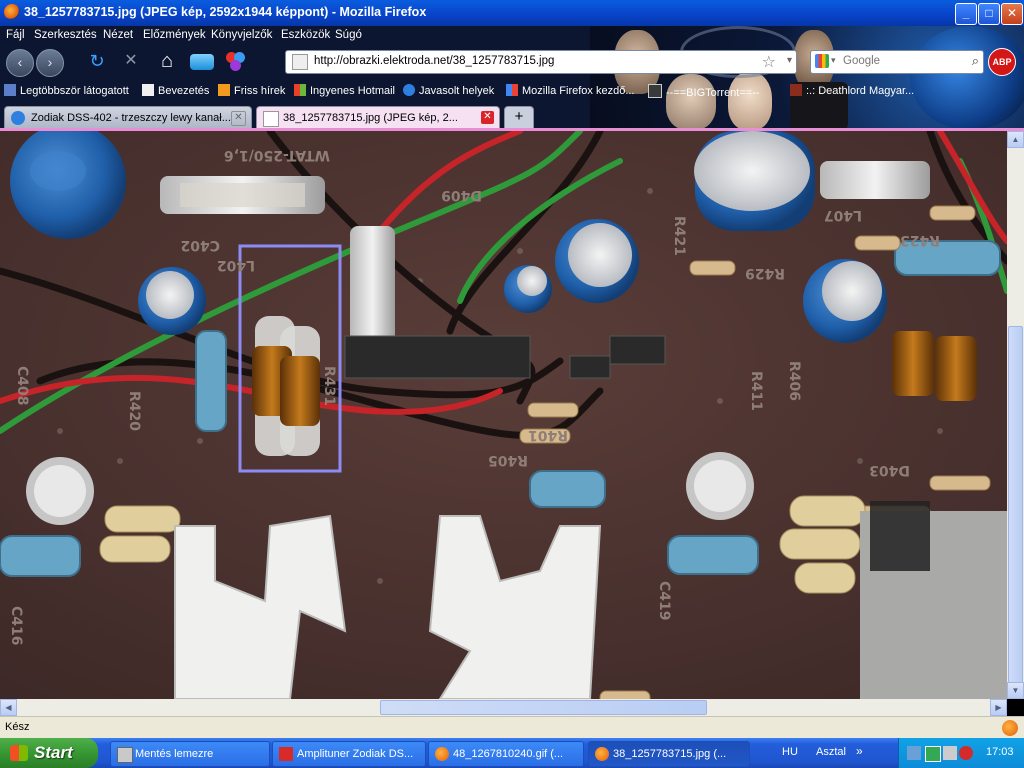  Describe the element at coordinates (201, 245) in the screenshot. I see `pcb-label: C402` at that location.